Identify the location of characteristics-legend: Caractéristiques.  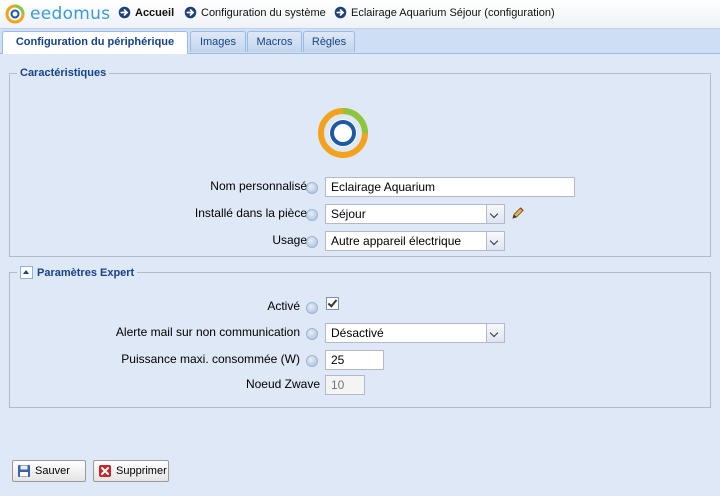
(63, 73).